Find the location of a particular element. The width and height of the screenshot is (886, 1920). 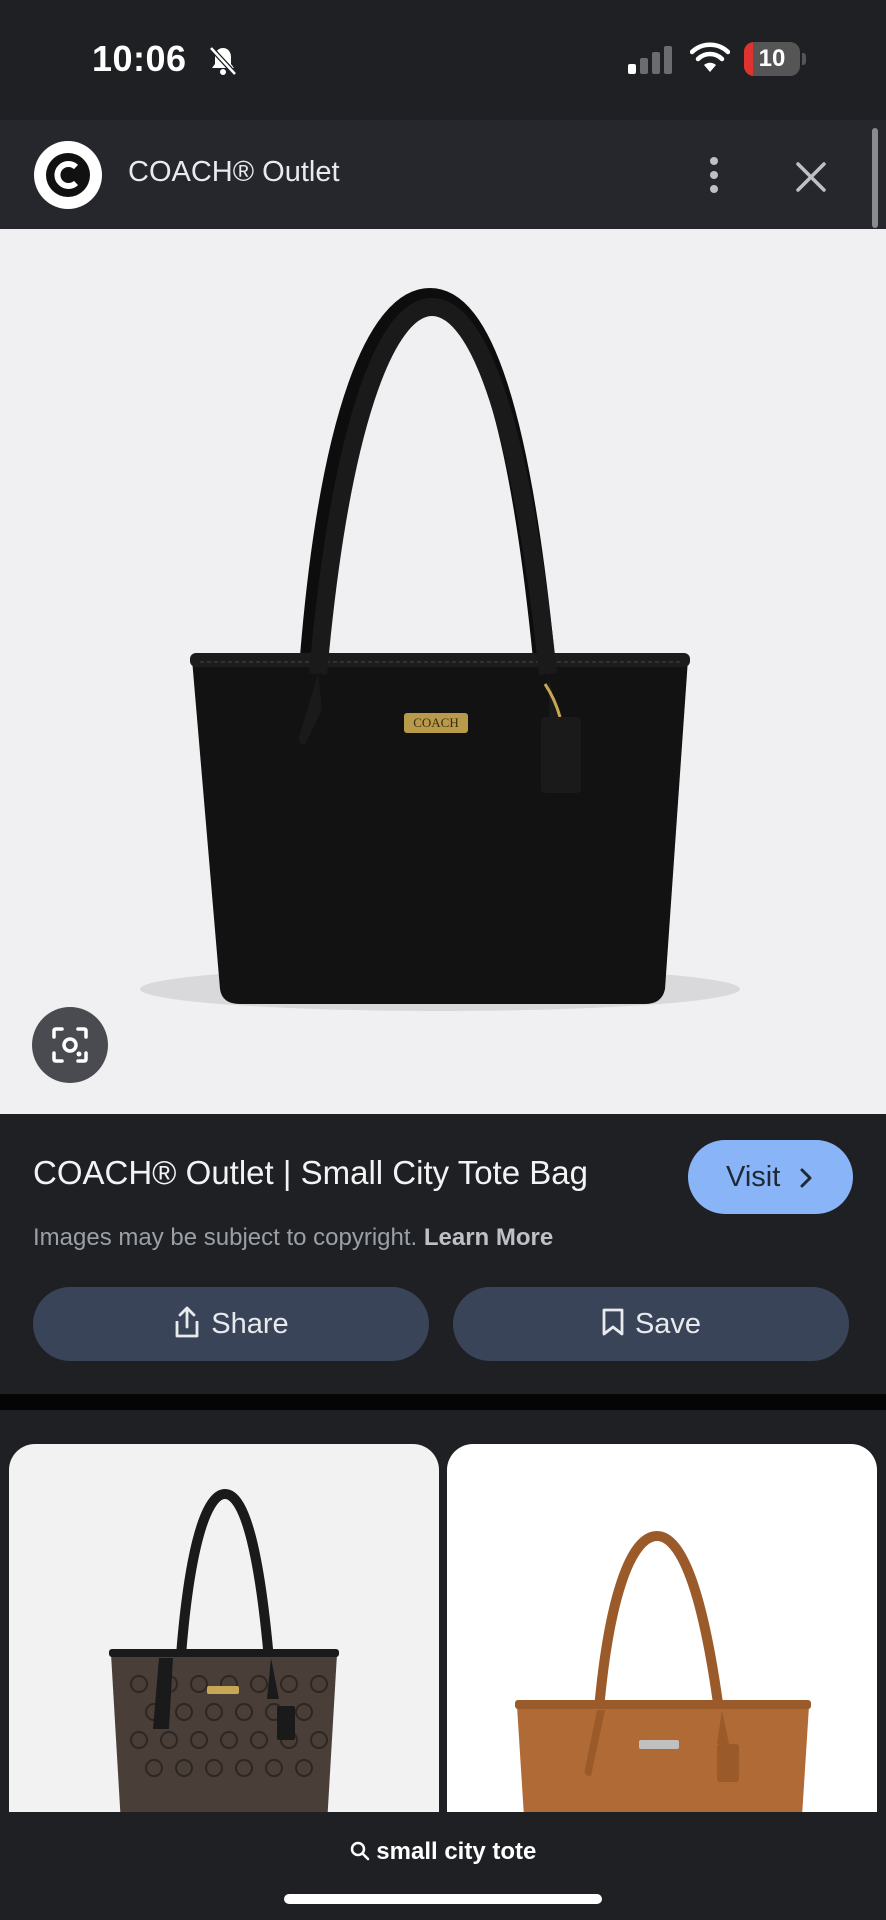

search-query-text: small city tote is located at coordinates (456, 1851).